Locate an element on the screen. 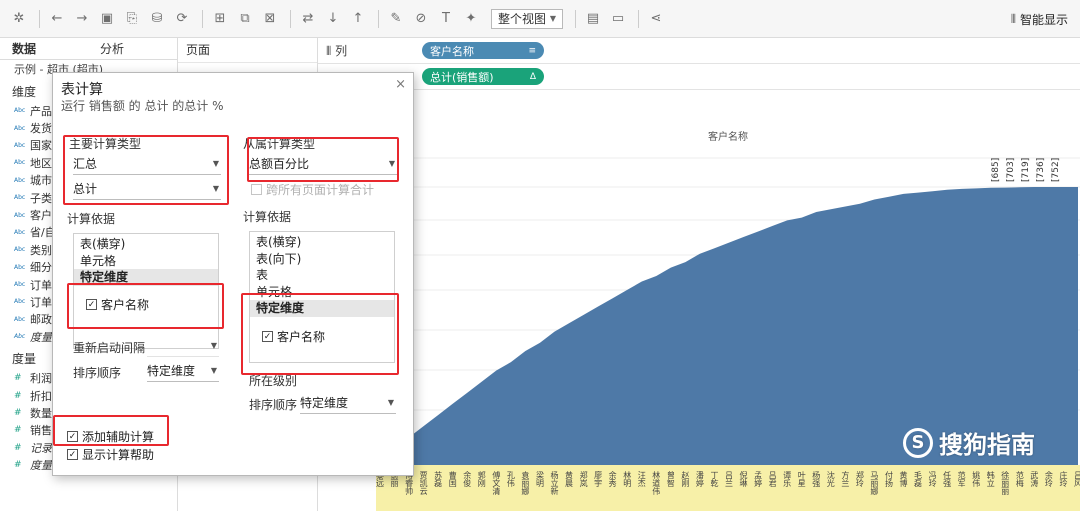 The height and width of the screenshot is (511, 1080). x-tick-label: 潘婷 is located at coordinates (699, 478).